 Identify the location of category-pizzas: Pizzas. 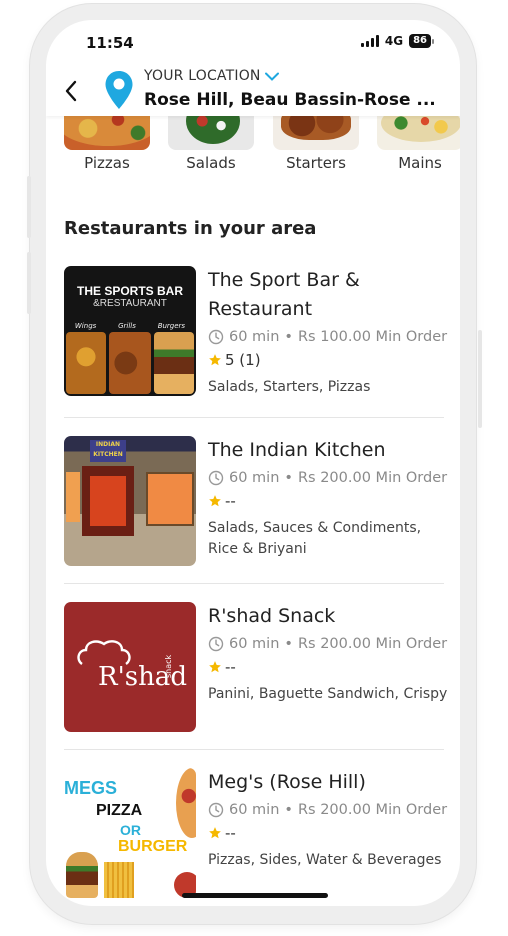
(107, 144).